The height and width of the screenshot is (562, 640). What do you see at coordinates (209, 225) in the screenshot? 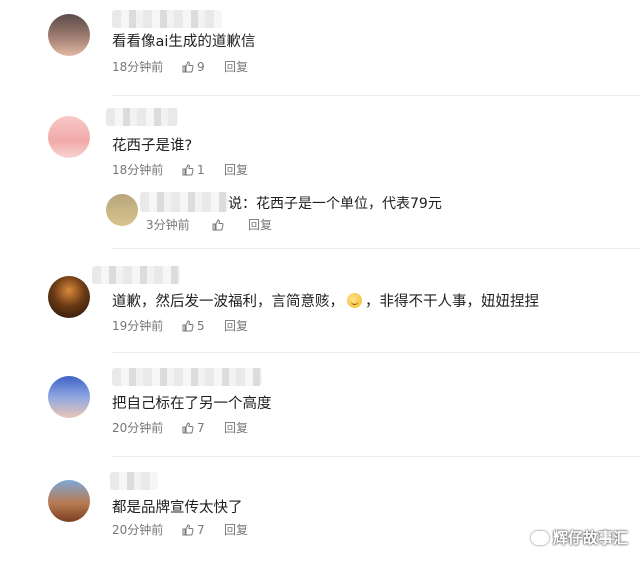
I see `reply-meta: 3分钟前 回复` at bounding box center [209, 225].